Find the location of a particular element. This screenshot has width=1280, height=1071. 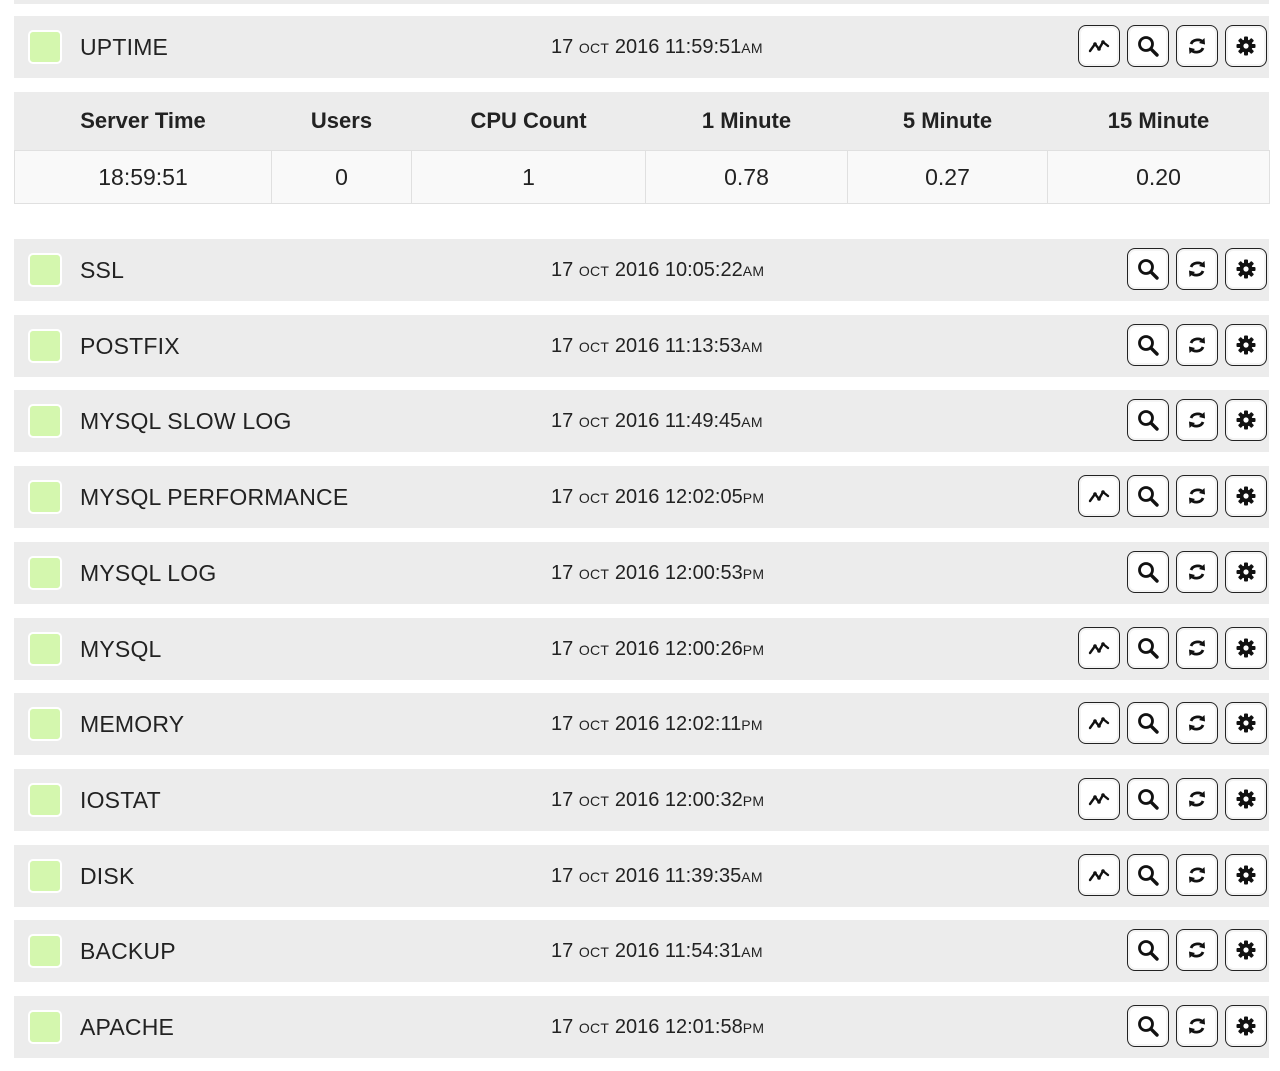

stats-value-row: 18:59:51 0 1 0.78 0.27 0.20 is located at coordinates (642, 177).